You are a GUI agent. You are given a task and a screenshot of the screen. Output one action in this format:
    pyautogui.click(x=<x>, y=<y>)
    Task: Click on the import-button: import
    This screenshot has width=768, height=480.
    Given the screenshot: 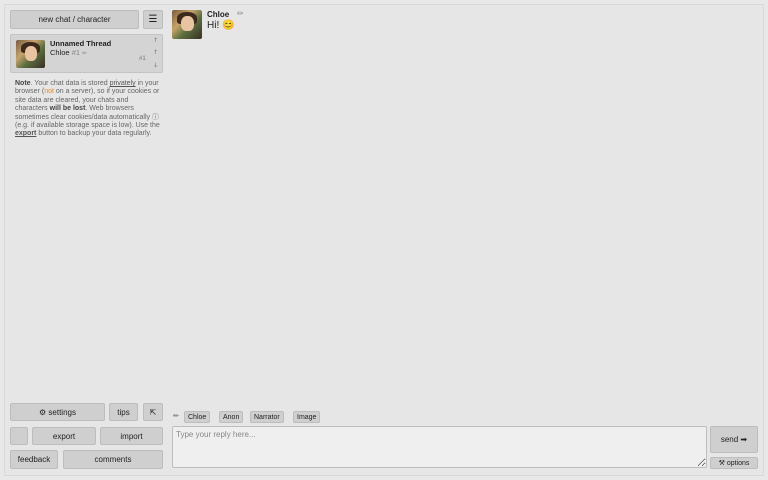 What is the action you would take?
    pyautogui.click(x=131, y=436)
    